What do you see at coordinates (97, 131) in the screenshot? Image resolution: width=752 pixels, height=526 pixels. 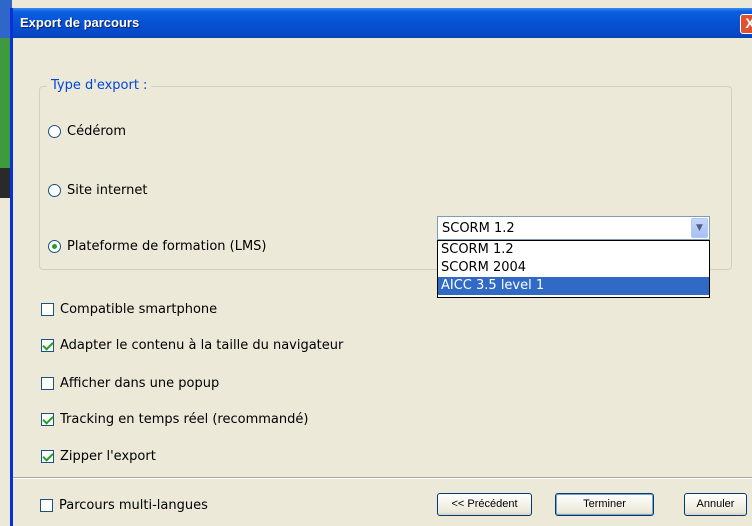 I see `radio-cederom-label: Cédérom` at bounding box center [97, 131].